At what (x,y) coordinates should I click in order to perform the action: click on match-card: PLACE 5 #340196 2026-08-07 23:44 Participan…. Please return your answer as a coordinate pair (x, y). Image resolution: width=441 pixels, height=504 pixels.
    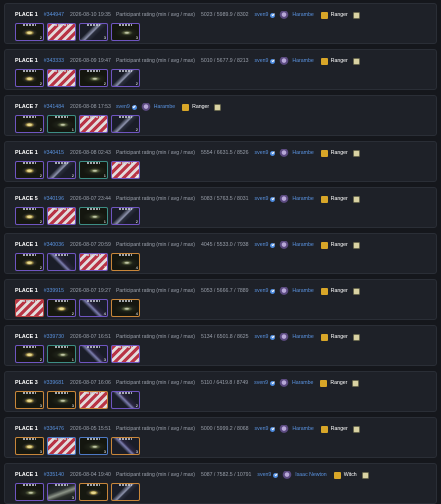
    Looking at the image, I should click on (220, 207).